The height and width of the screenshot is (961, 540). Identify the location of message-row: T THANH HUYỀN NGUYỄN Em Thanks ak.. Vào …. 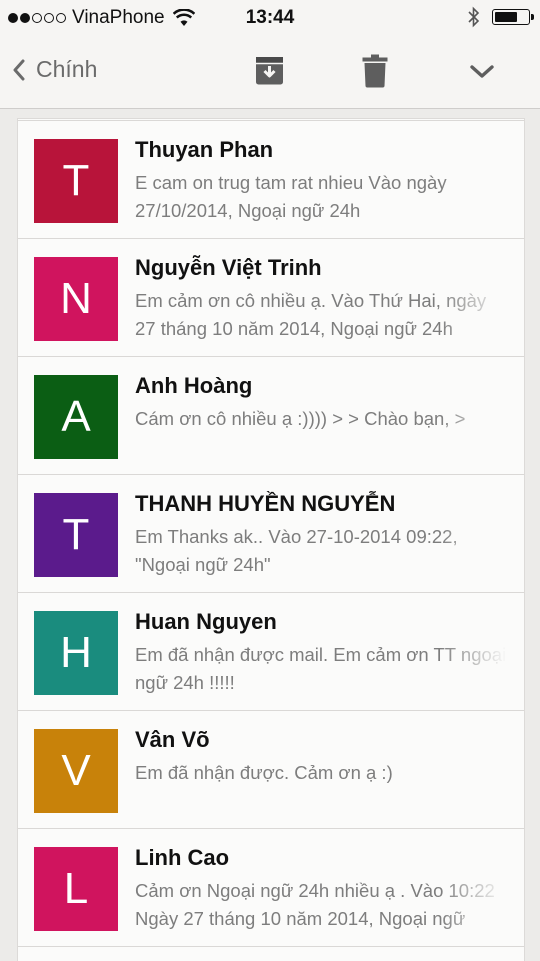
(271, 534).